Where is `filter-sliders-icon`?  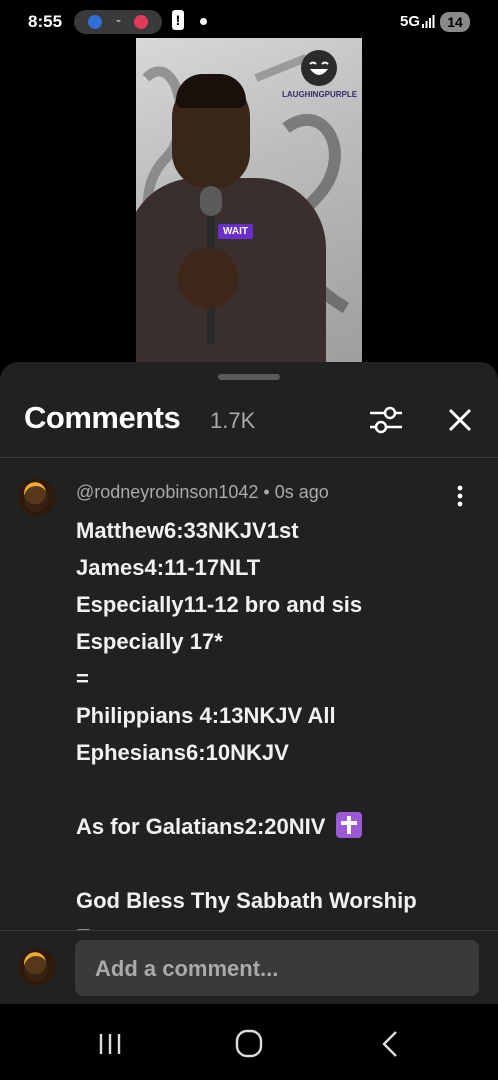 filter-sliders-icon is located at coordinates (386, 420).